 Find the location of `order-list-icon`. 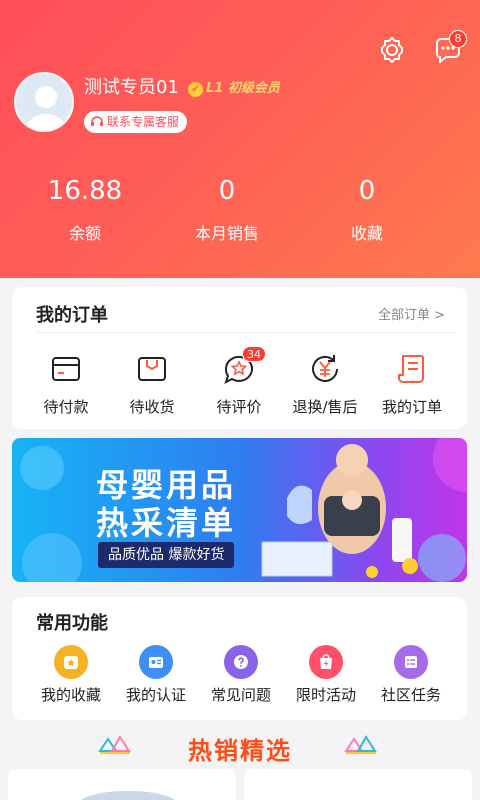

order-list-icon is located at coordinates (411, 369).